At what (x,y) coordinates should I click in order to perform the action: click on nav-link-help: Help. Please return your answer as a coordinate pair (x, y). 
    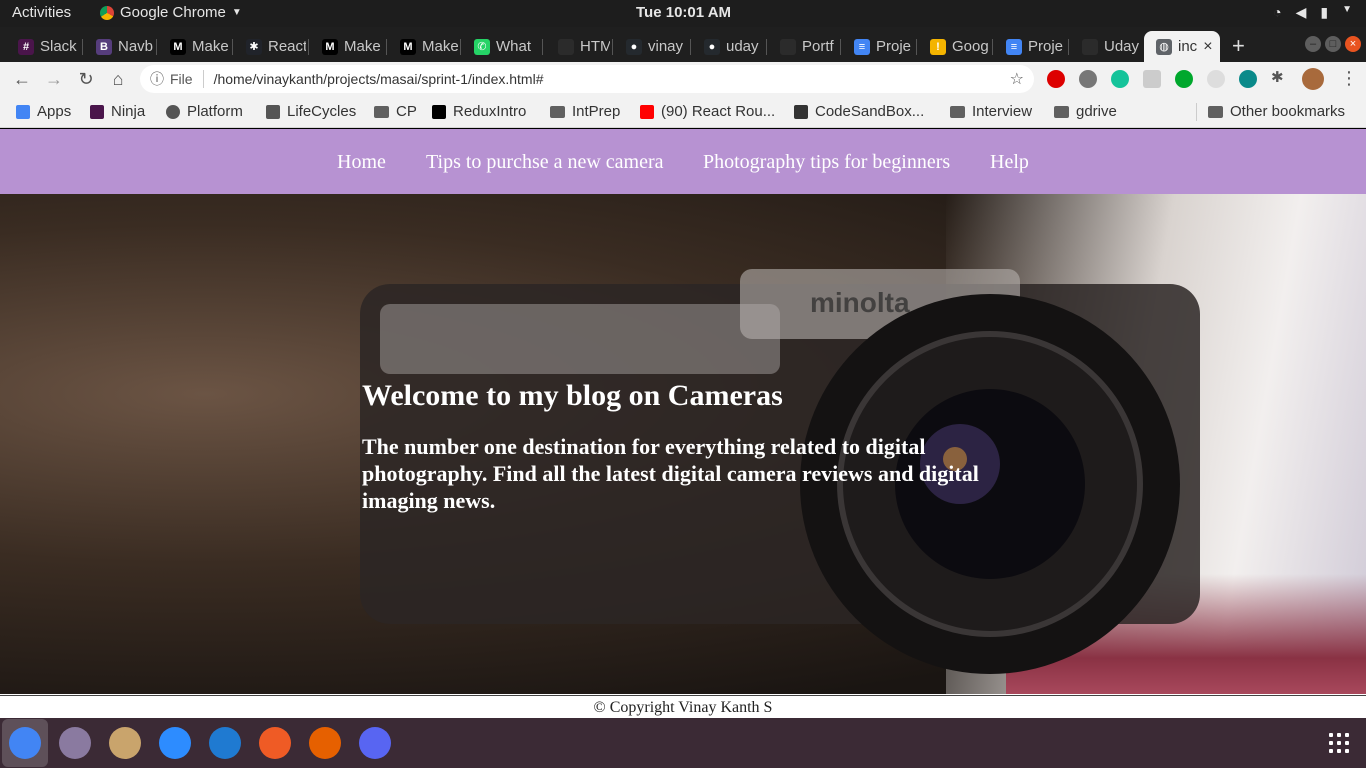
    Looking at the image, I should click on (1009, 162).